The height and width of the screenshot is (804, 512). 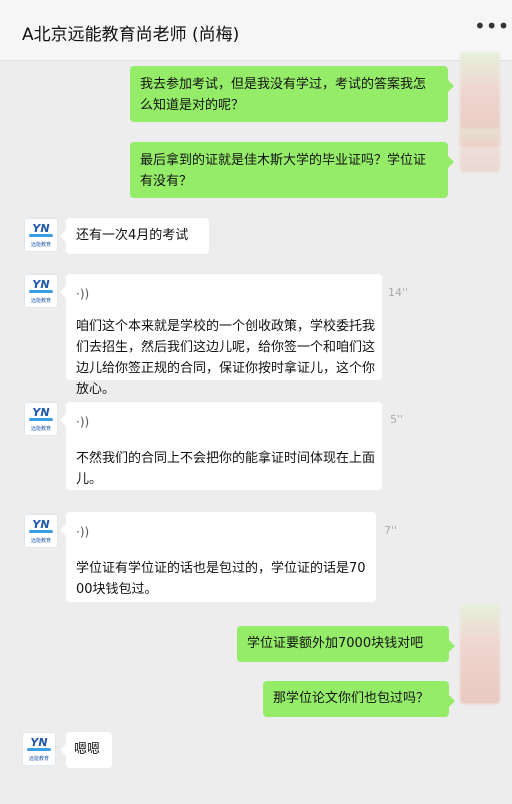 What do you see at coordinates (283, 95) in the screenshot?
I see `message-text: 我去参加考试，但是我没有学过，考试的答案我怎么知道是对的呢？` at bounding box center [283, 95].